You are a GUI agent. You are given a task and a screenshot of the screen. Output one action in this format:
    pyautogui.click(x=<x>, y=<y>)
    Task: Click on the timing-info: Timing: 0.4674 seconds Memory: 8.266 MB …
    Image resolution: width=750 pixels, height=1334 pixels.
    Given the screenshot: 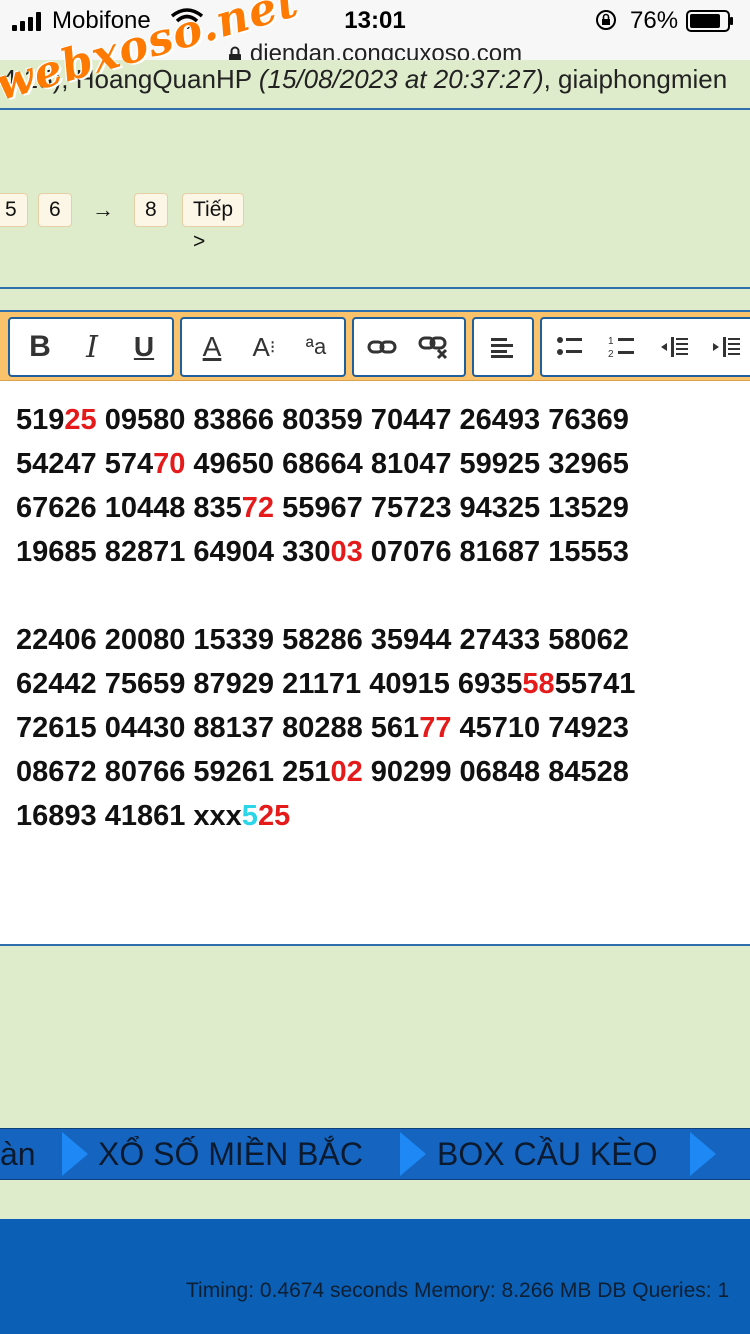 What is the action you would take?
    pyautogui.click(x=458, y=1290)
    